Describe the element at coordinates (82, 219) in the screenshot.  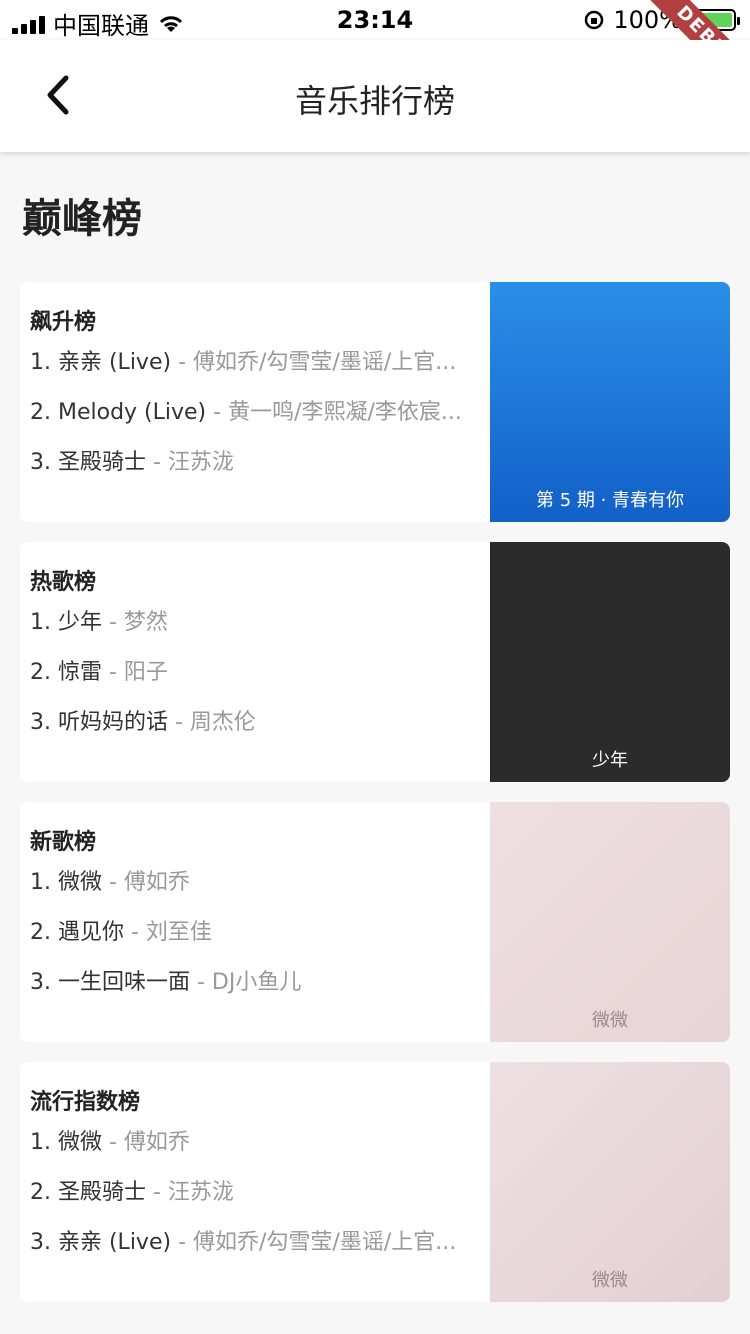
I see `section-title: 巅峰榜` at that location.